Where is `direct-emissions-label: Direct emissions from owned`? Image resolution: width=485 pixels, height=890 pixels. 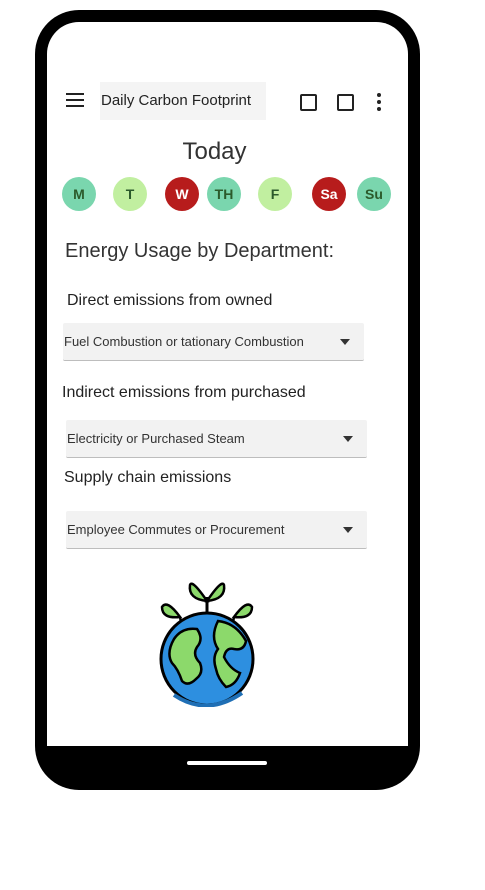 direct-emissions-label: Direct emissions from owned is located at coordinates (170, 300).